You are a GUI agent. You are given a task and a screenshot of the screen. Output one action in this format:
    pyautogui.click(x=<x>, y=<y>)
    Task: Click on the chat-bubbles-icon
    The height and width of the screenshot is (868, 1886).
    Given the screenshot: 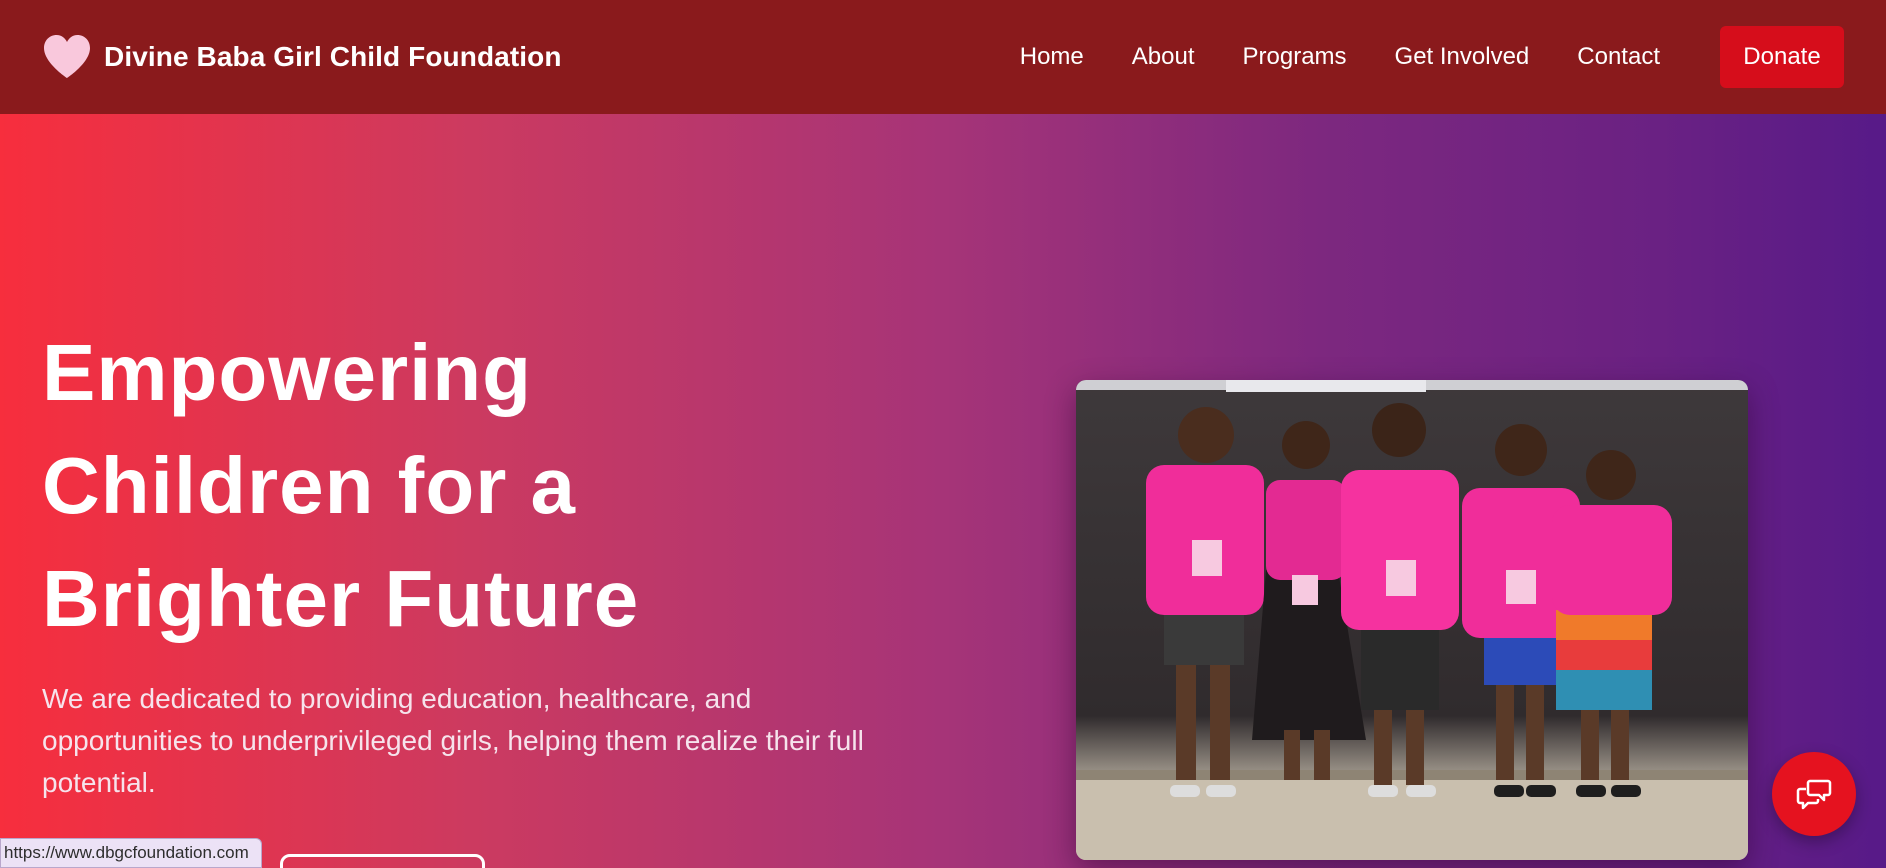 What is the action you would take?
    pyautogui.click(x=1814, y=794)
    